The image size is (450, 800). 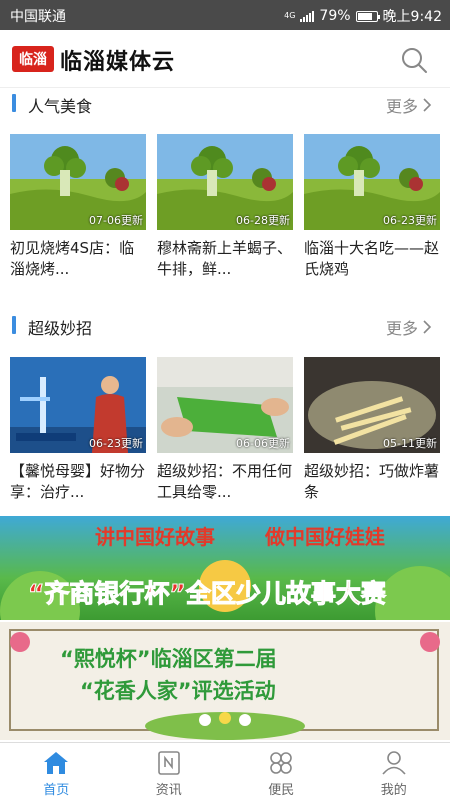 I want to click on banner-artwork: “熙悦杯”临淄区第二届 “花香人家”评选活动, so click(x=224, y=684).